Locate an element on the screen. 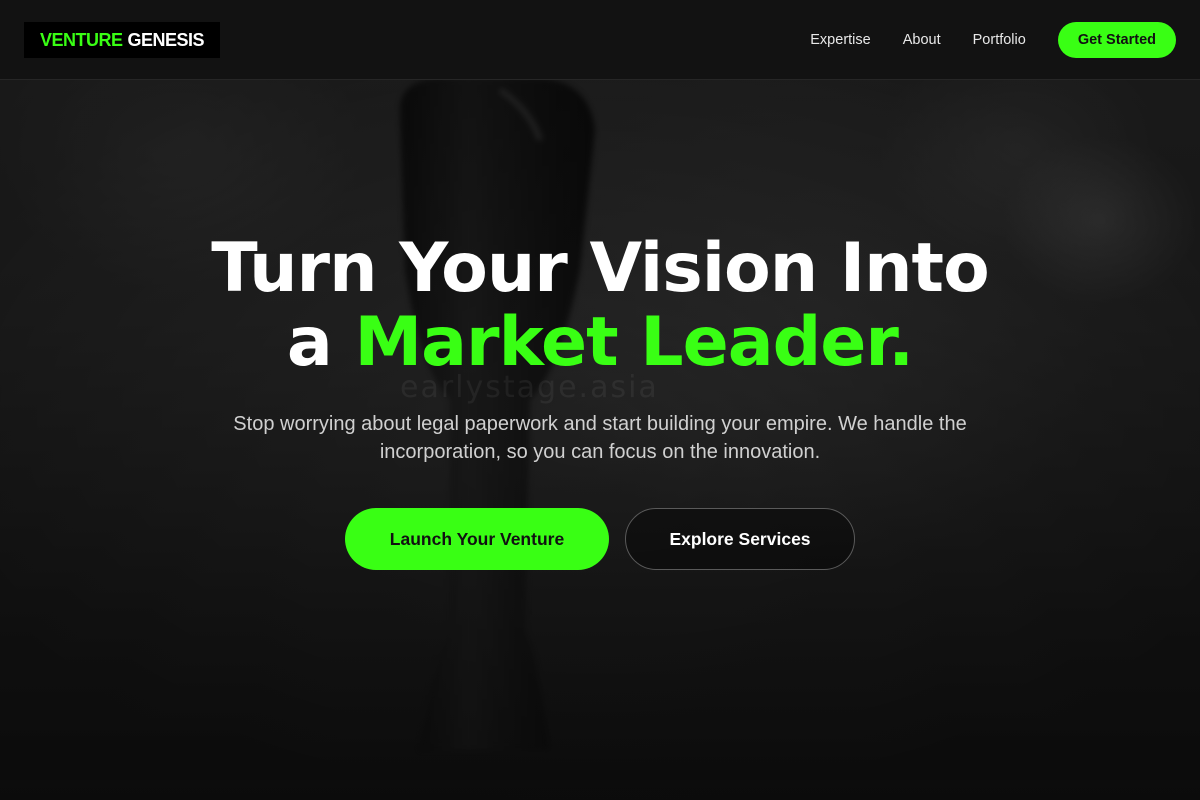  hero-title-line1: Turn Your Vision Into is located at coordinates (600, 268).